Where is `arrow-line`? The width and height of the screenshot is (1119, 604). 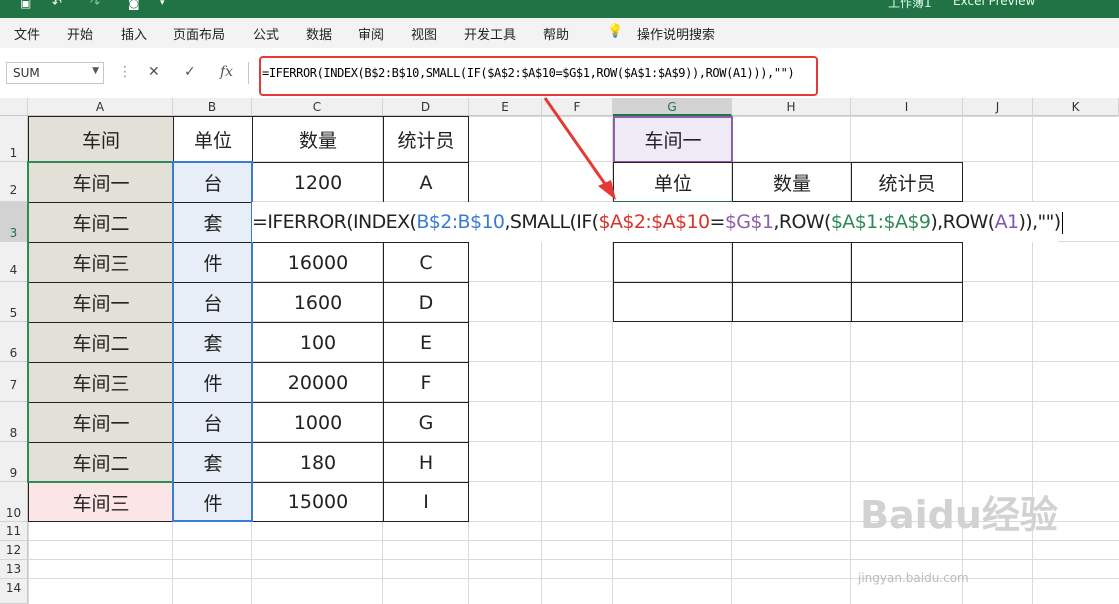
arrow-line is located at coordinates (578, 146).